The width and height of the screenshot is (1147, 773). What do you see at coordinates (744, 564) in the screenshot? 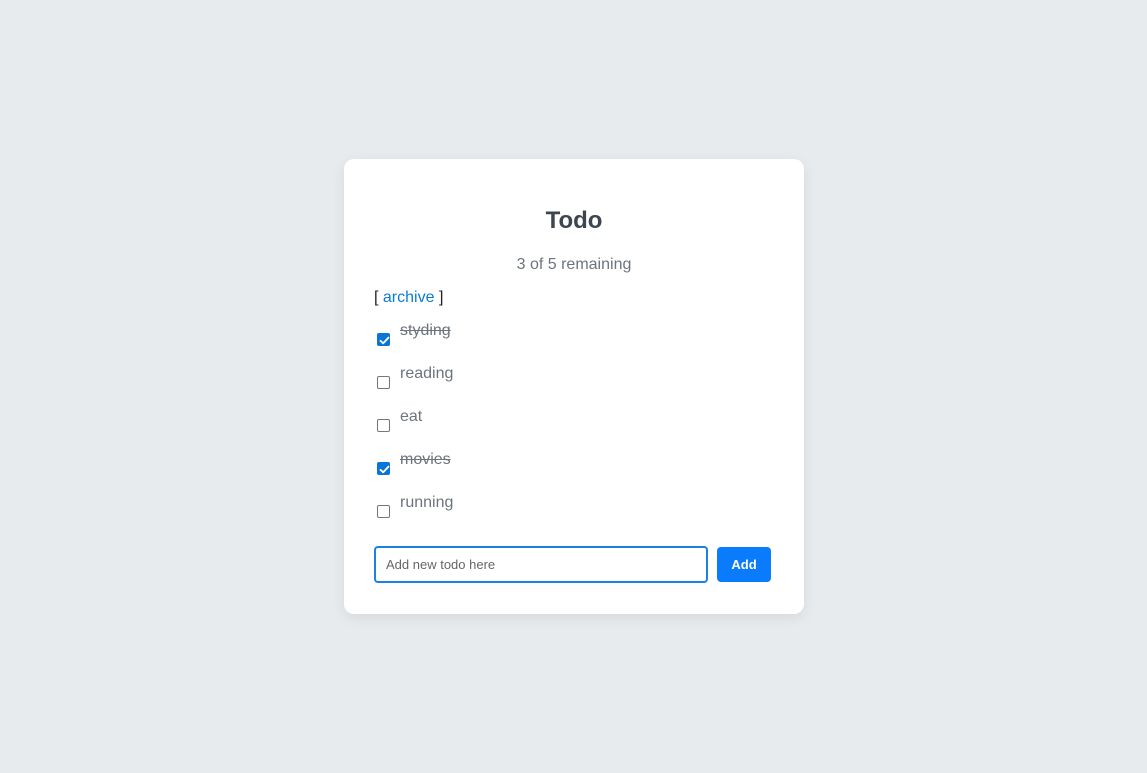
I see `add-button: Add` at bounding box center [744, 564].